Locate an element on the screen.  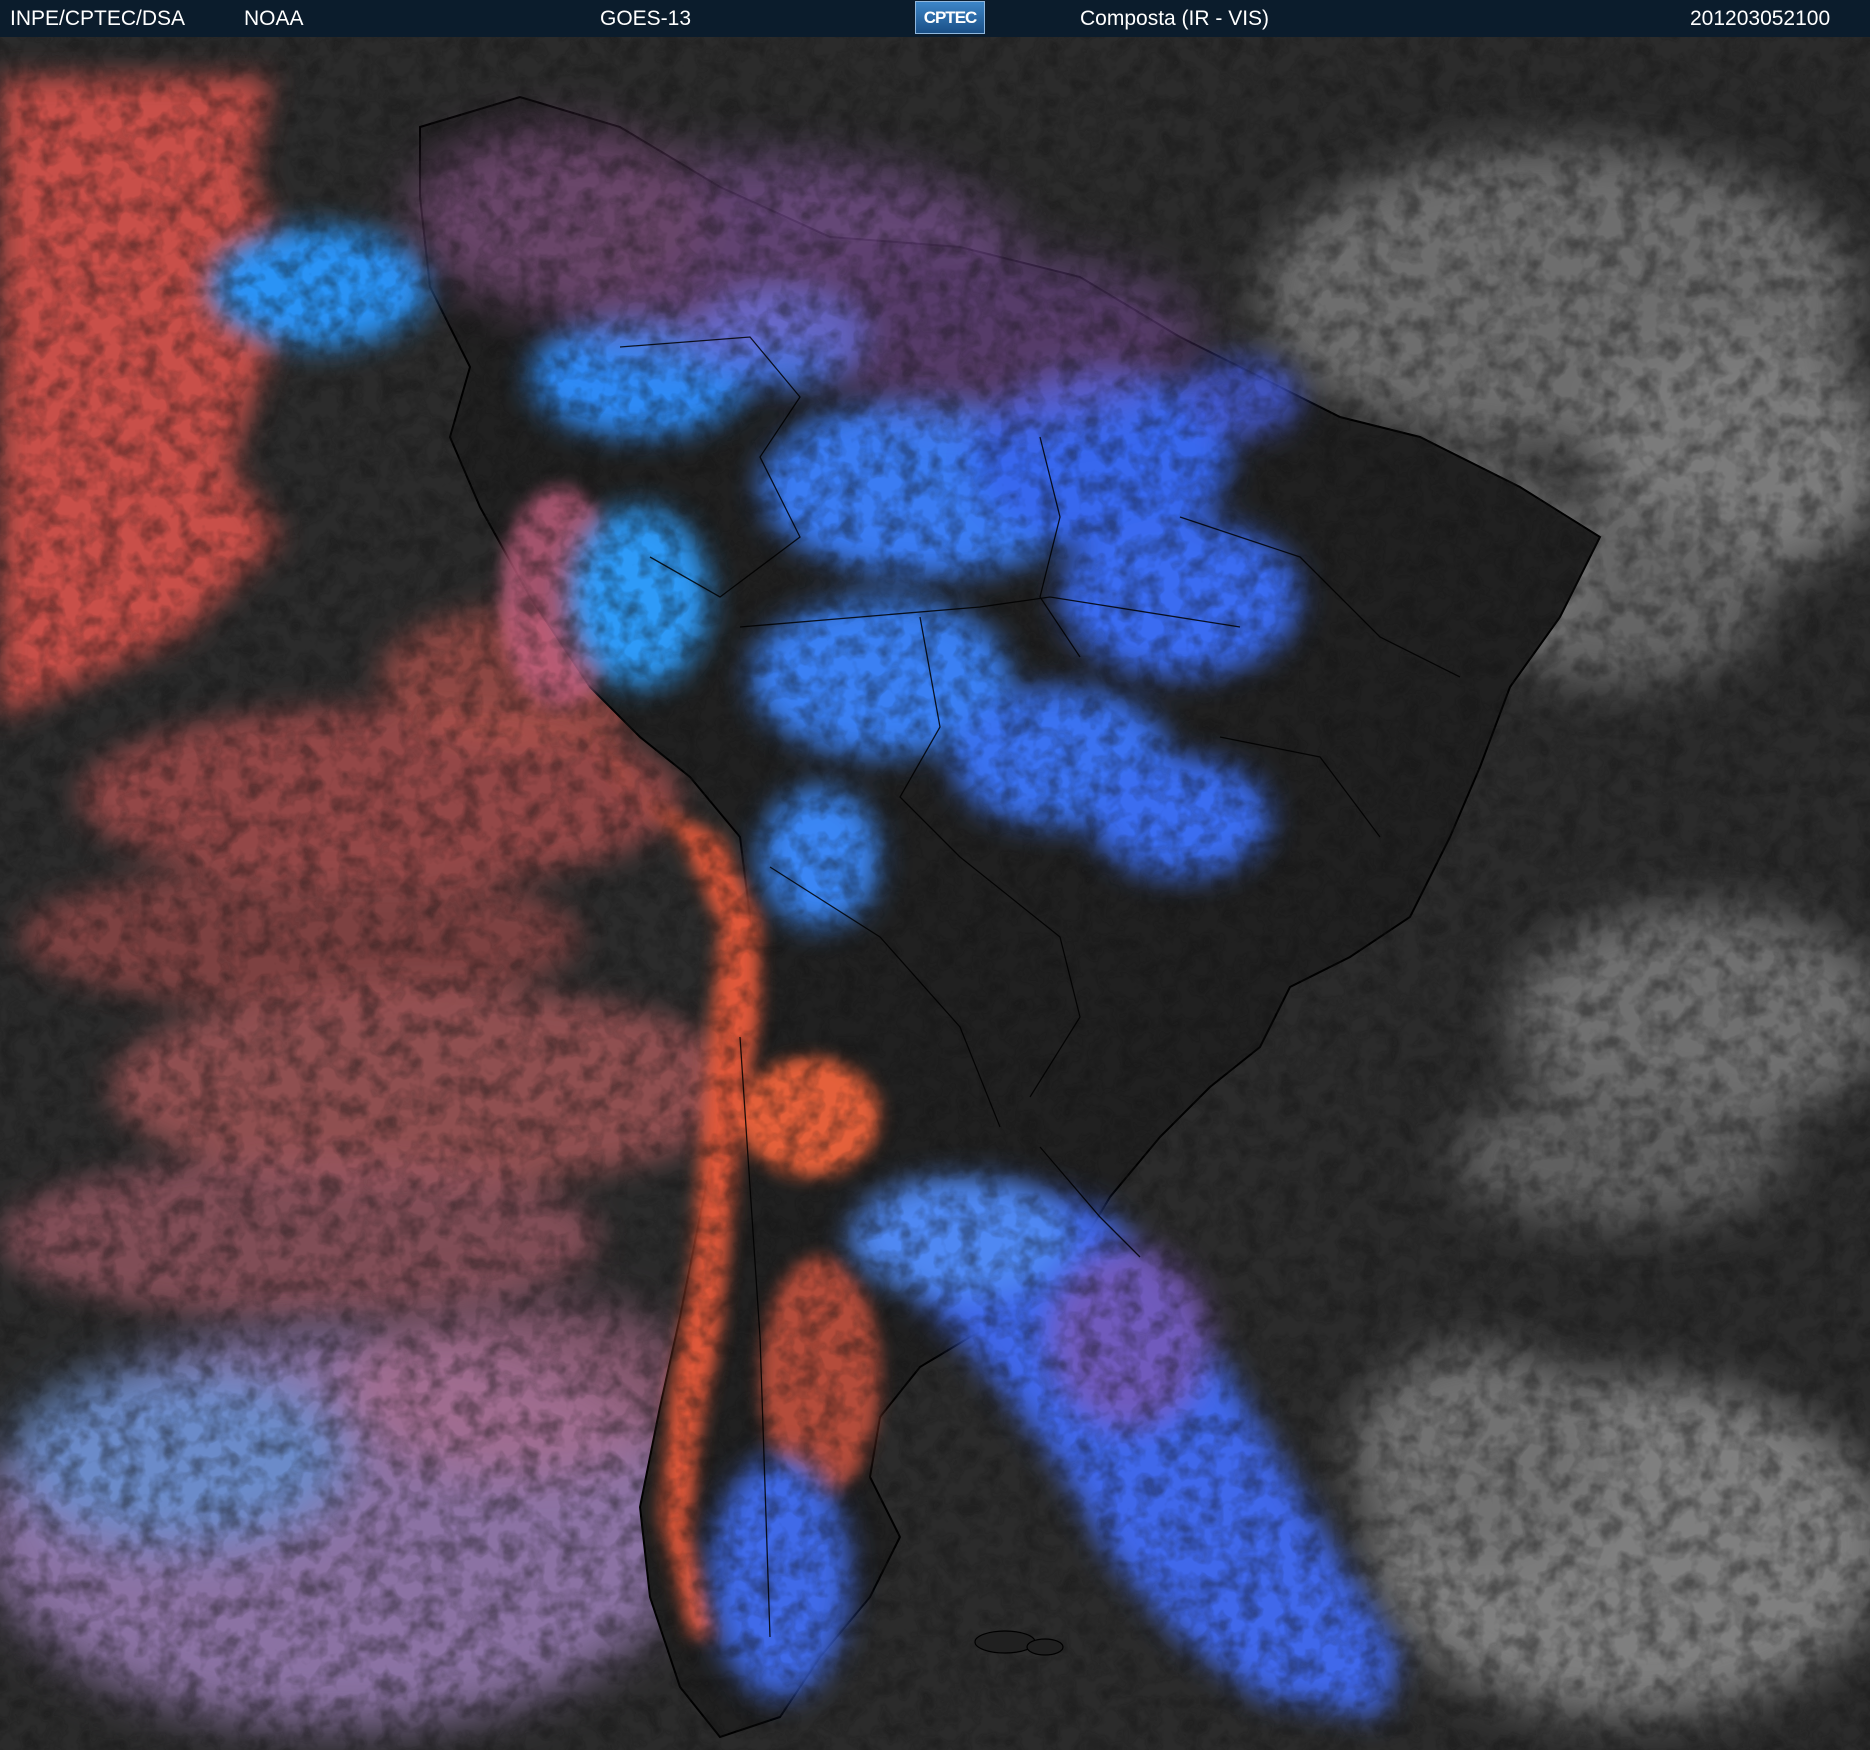
product-label: Composta (IR - VIS) is located at coordinates (1175, 18).